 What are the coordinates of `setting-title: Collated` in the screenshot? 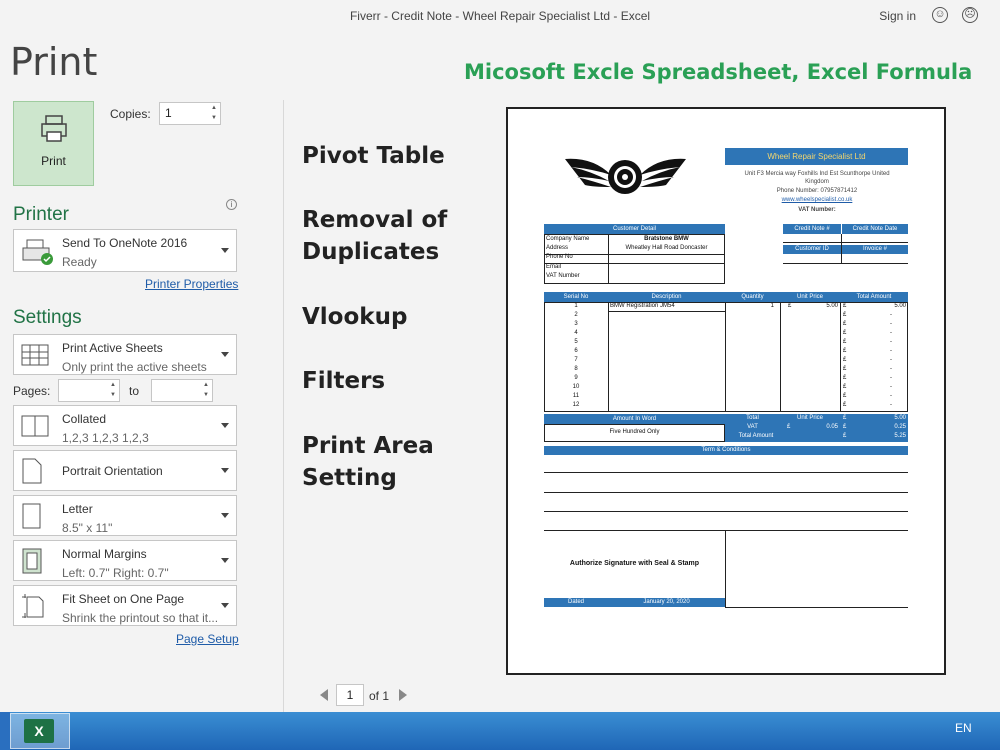 It's located at (84, 419).